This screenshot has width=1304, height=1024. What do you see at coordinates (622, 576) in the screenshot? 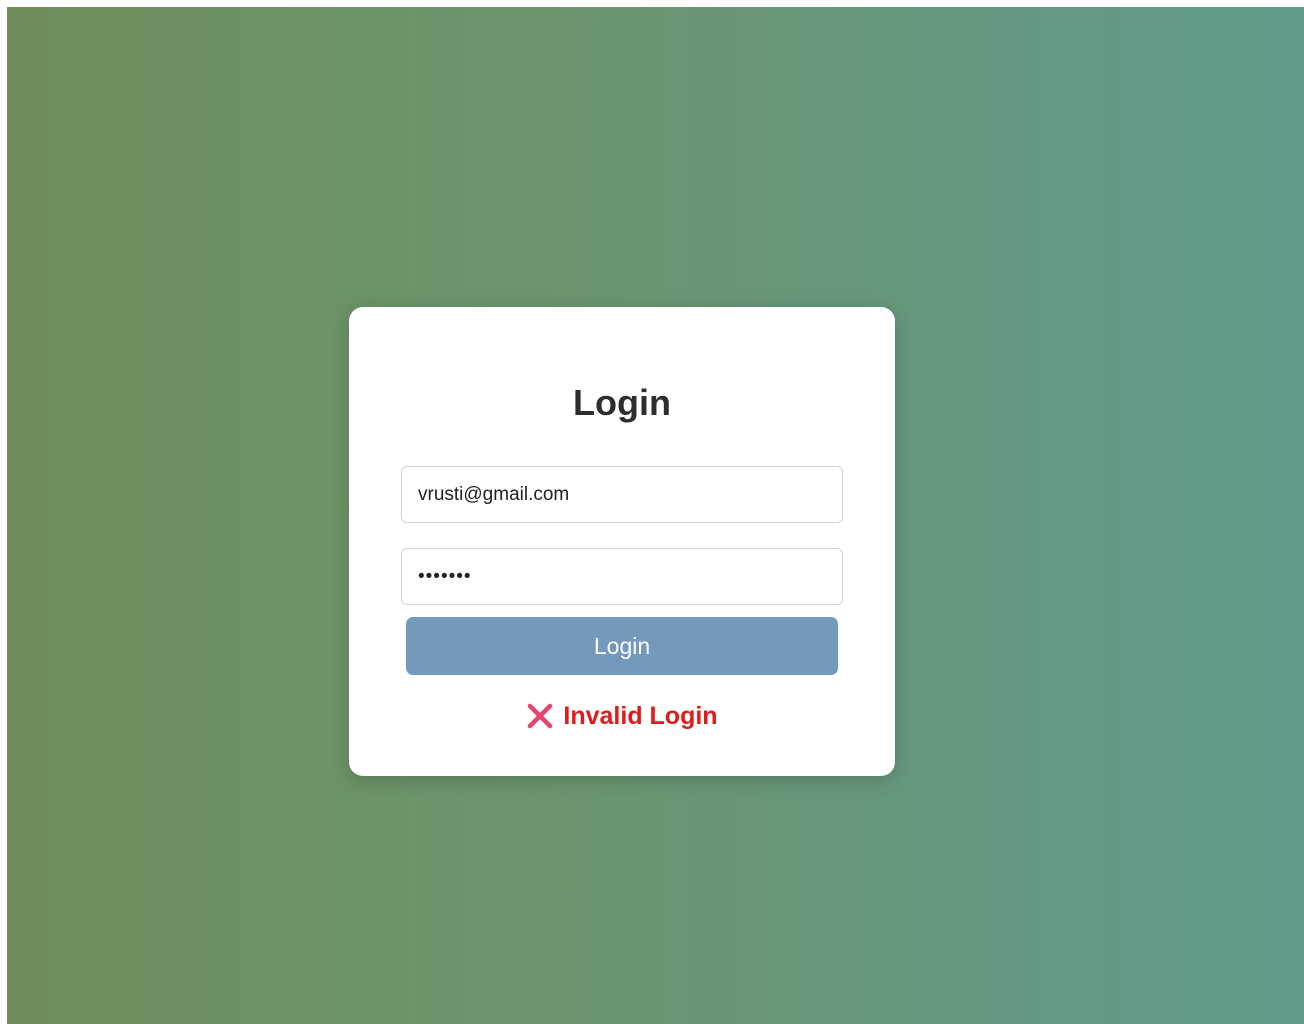
I see `password-field` at bounding box center [622, 576].